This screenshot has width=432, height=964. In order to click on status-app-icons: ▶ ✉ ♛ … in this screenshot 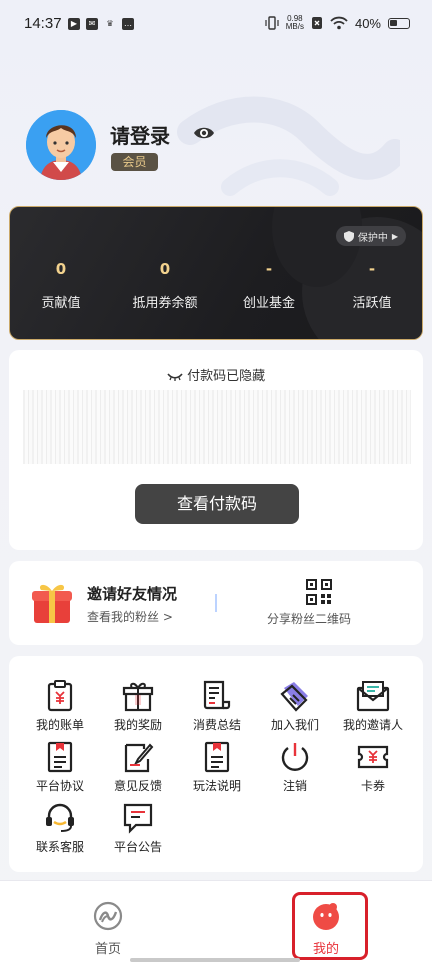, I will do `click(101, 24)`.